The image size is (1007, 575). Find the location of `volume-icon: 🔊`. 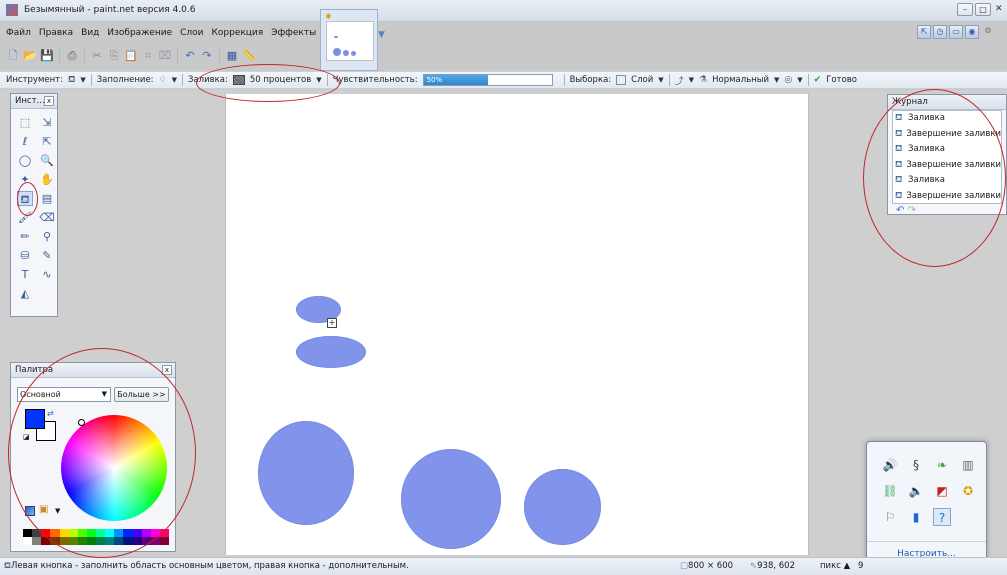

volume-icon: 🔊 is located at coordinates (890, 465).